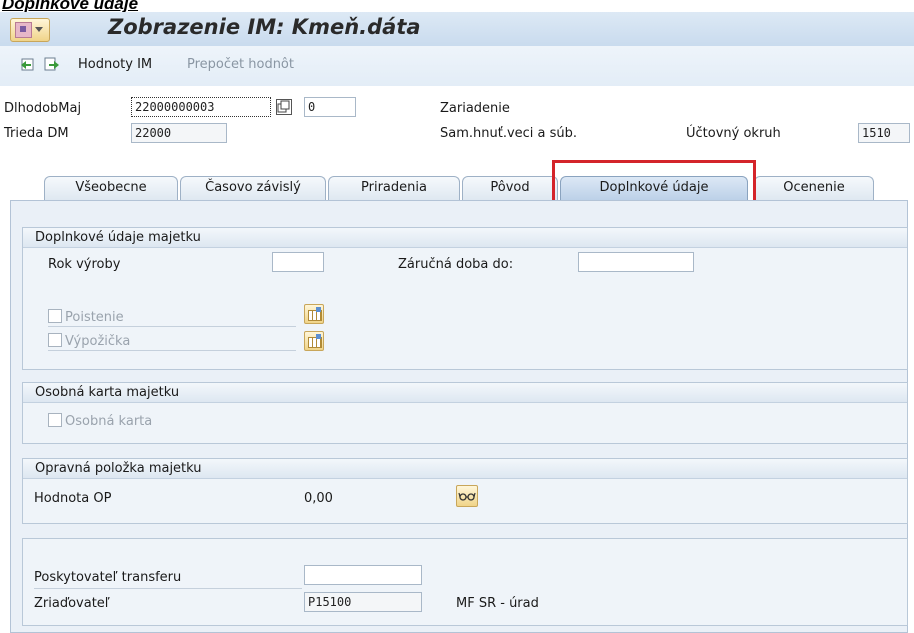 This screenshot has height=633, width=914. I want to click on tab-ocenenie: Ocenenie, so click(814, 188).